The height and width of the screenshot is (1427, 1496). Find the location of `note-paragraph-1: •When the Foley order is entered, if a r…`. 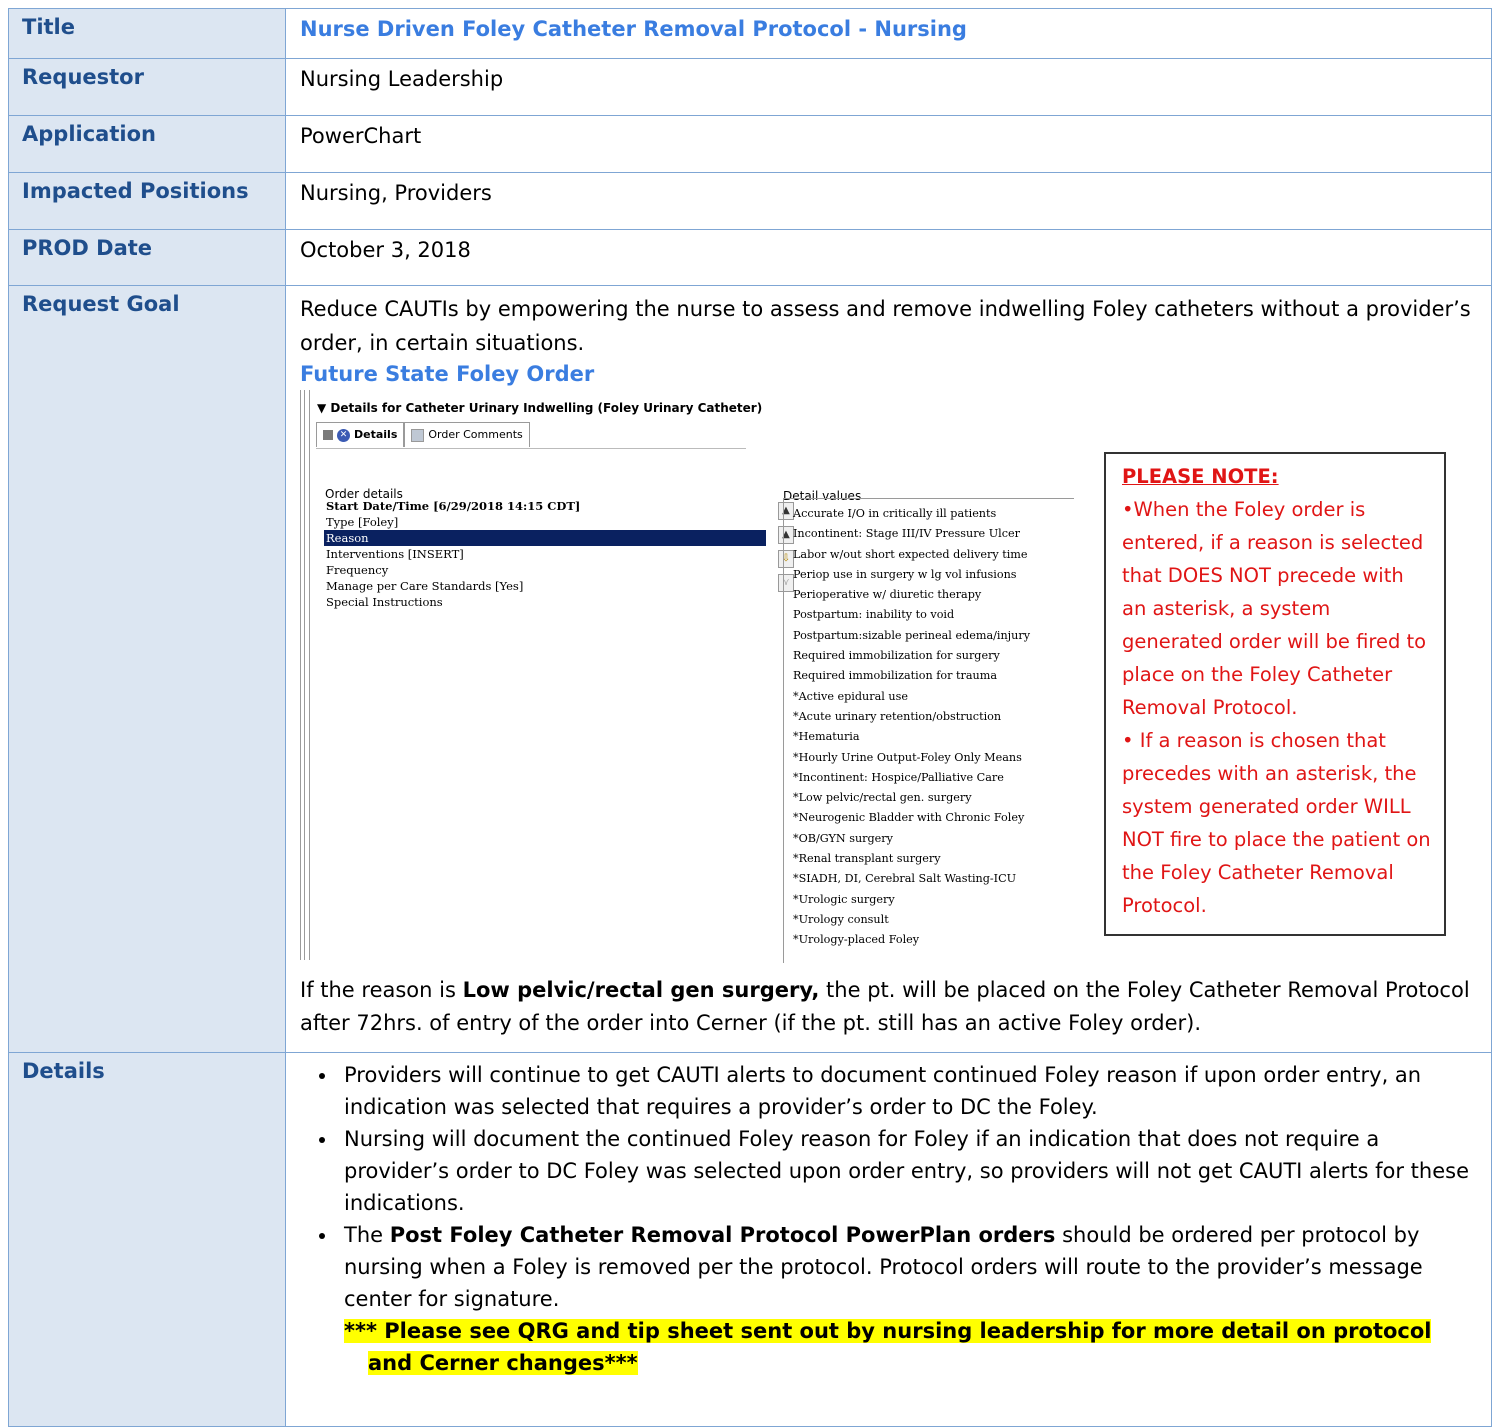

note-paragraph-1: •When the Foley order is entered, if a r… is located at coordinates (1274, 608).